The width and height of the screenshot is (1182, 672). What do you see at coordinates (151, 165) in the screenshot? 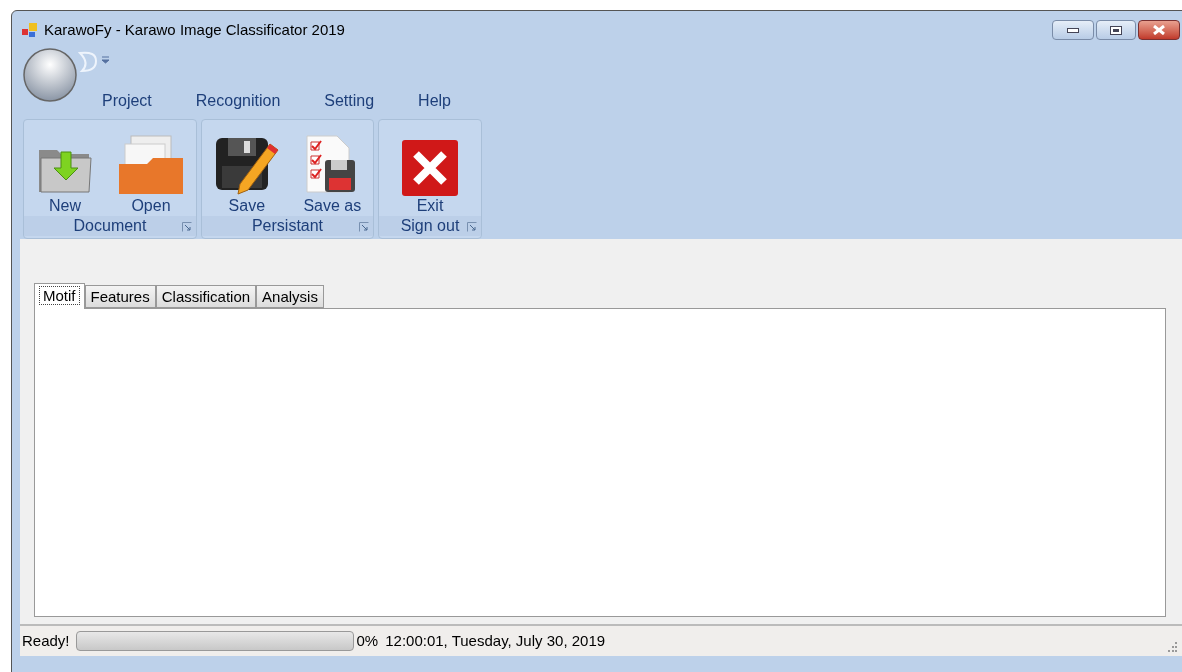
I see `open-folder-icon` at bounding box center [151, 165].